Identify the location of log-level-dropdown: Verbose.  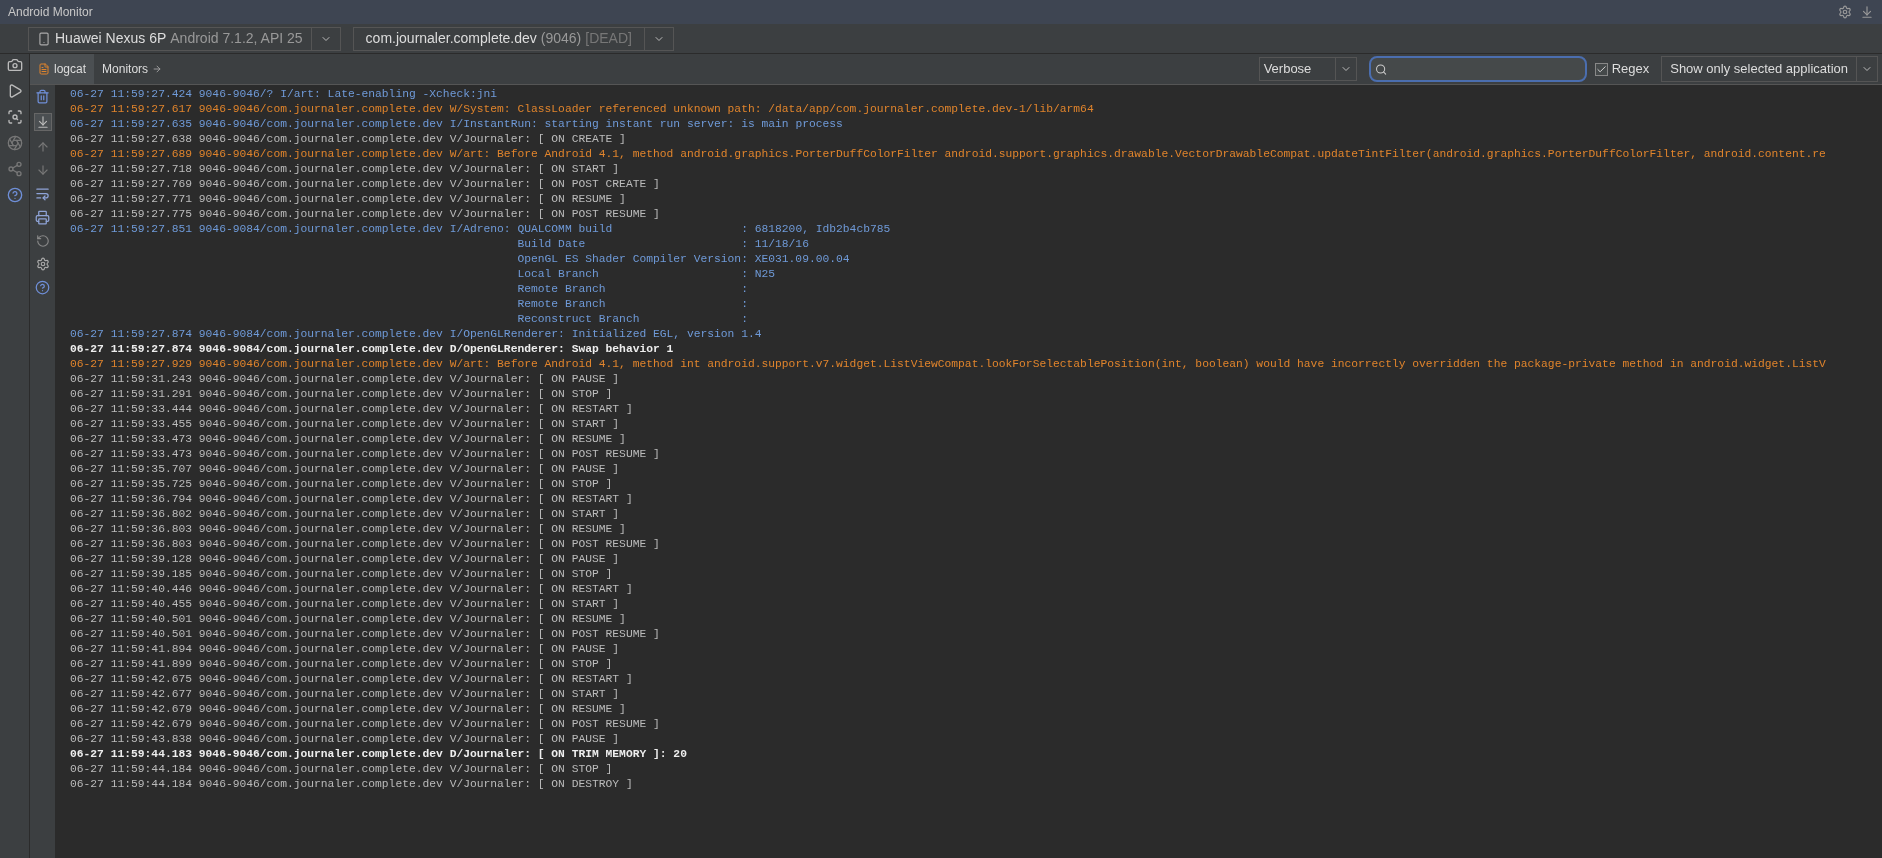
(1307, 69).